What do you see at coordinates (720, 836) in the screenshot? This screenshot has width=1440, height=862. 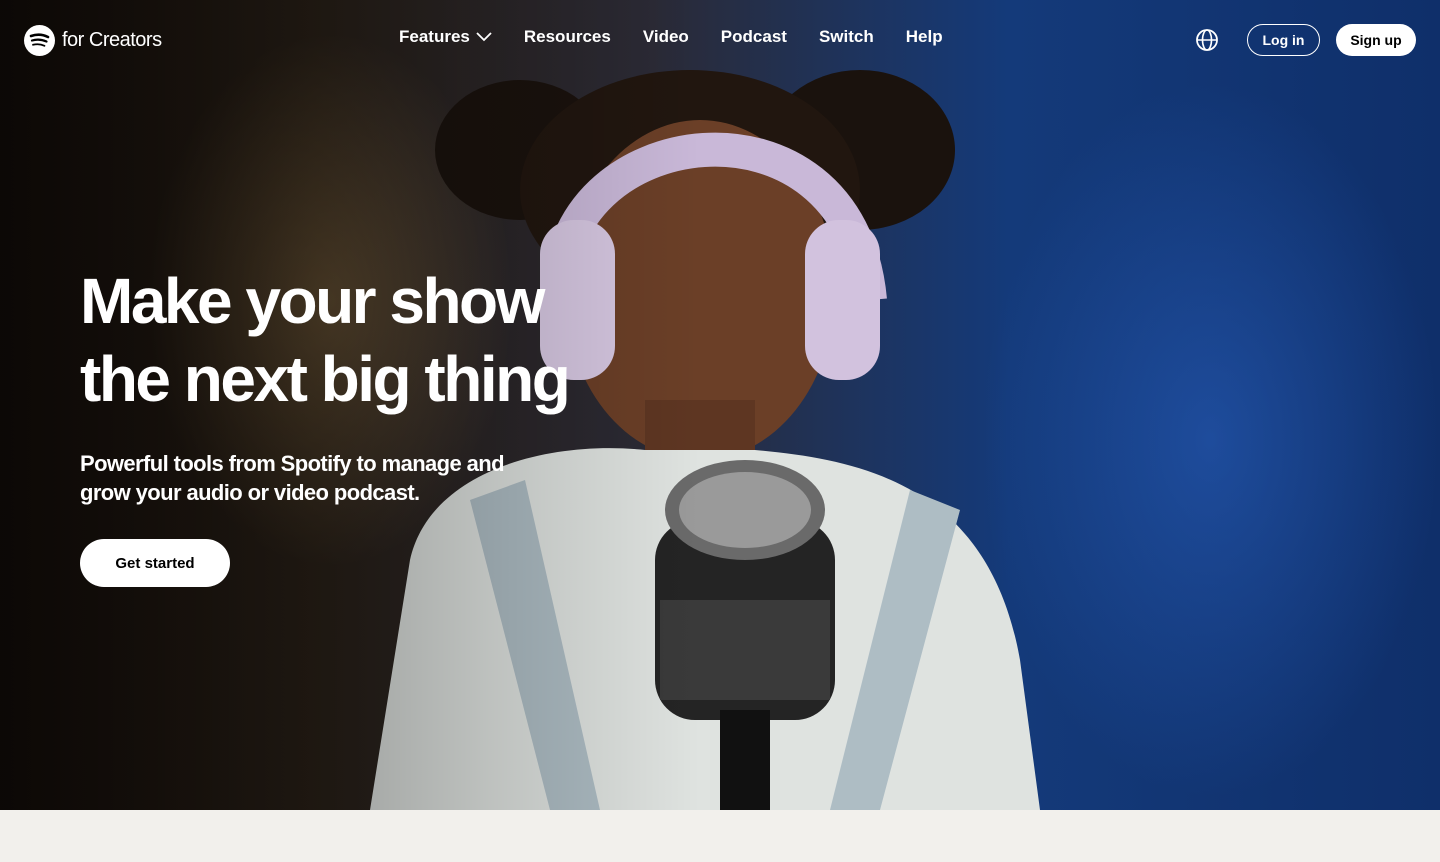 I see `next-section-band` at bounding box center [720, 836].